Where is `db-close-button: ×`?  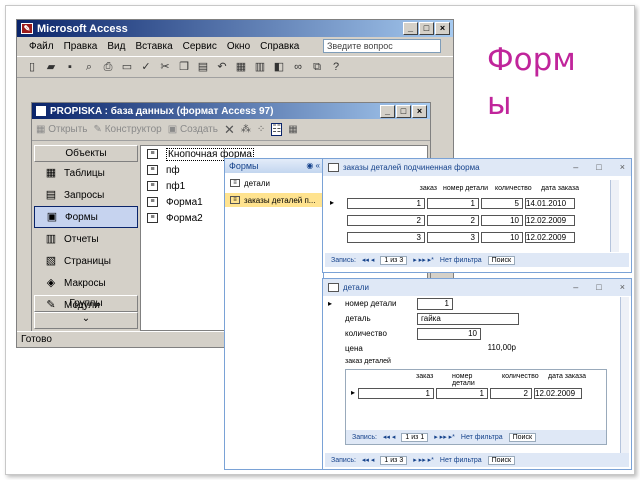
db-close-button: × is located at coordinates (419, 111).